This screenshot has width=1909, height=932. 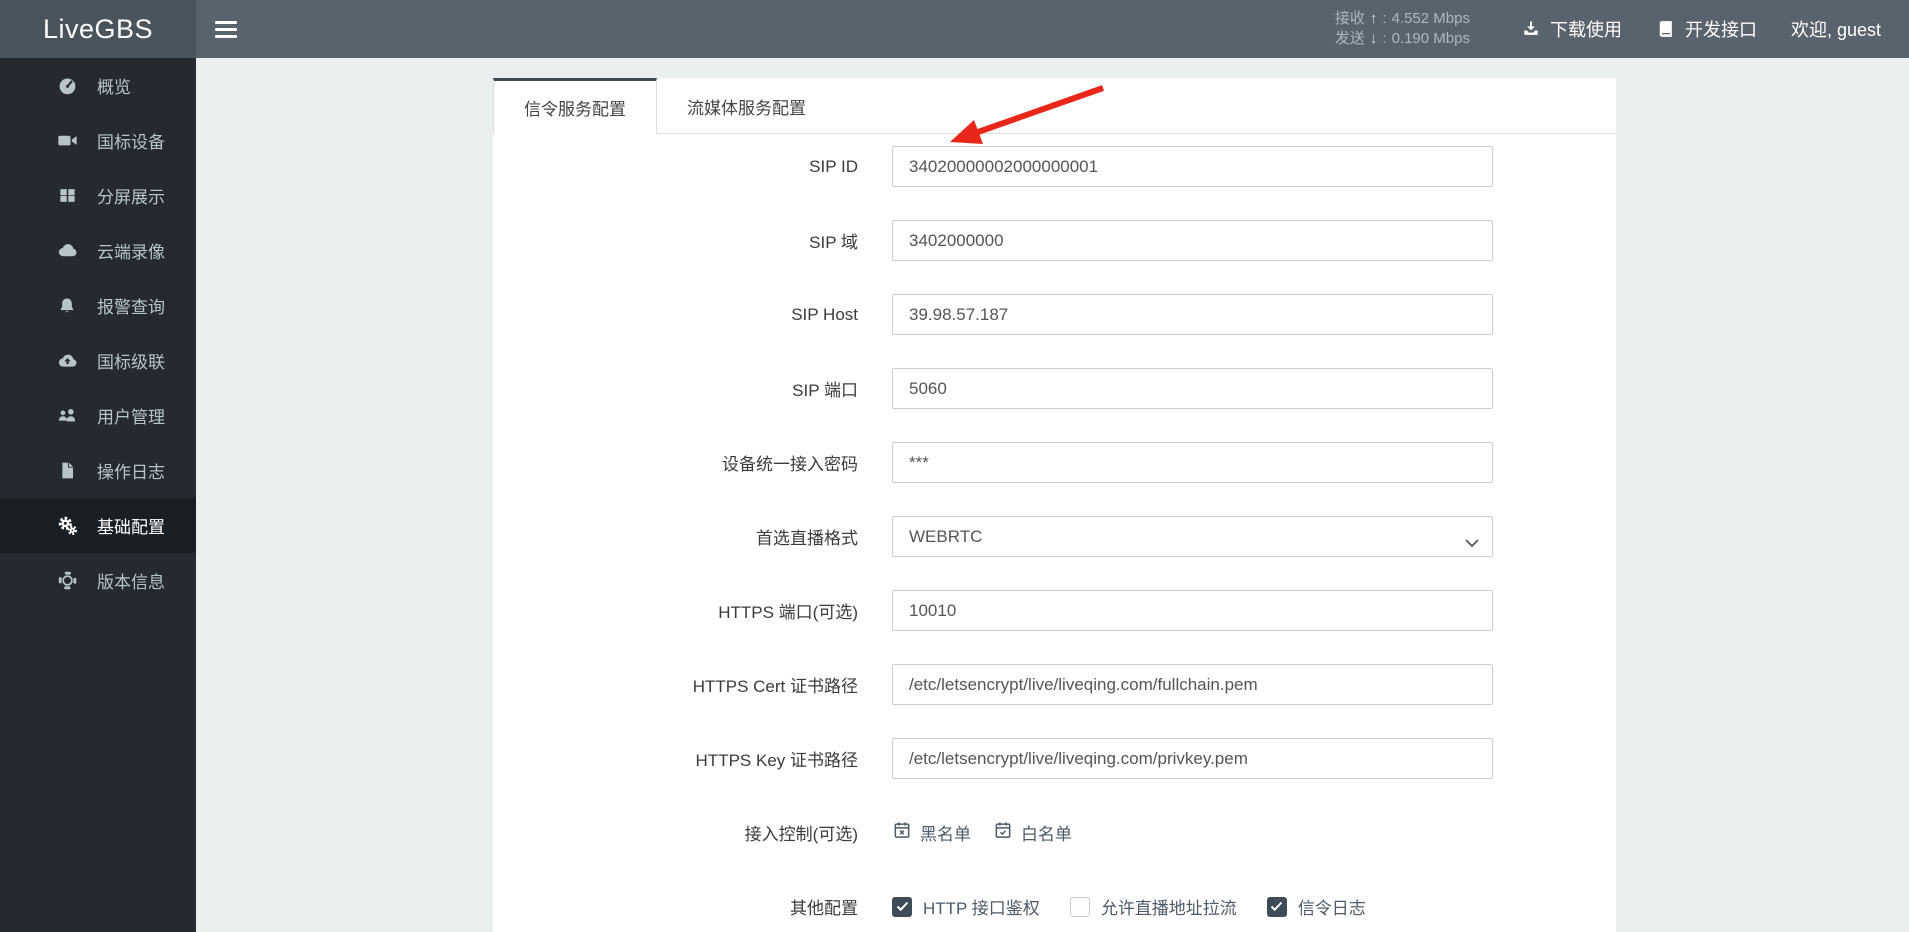 What do you see at coordinates (98, 140) in the screenshot?
I see `sidebar-item-gb-devices: 国标设备` at bounding box center [98, 140].